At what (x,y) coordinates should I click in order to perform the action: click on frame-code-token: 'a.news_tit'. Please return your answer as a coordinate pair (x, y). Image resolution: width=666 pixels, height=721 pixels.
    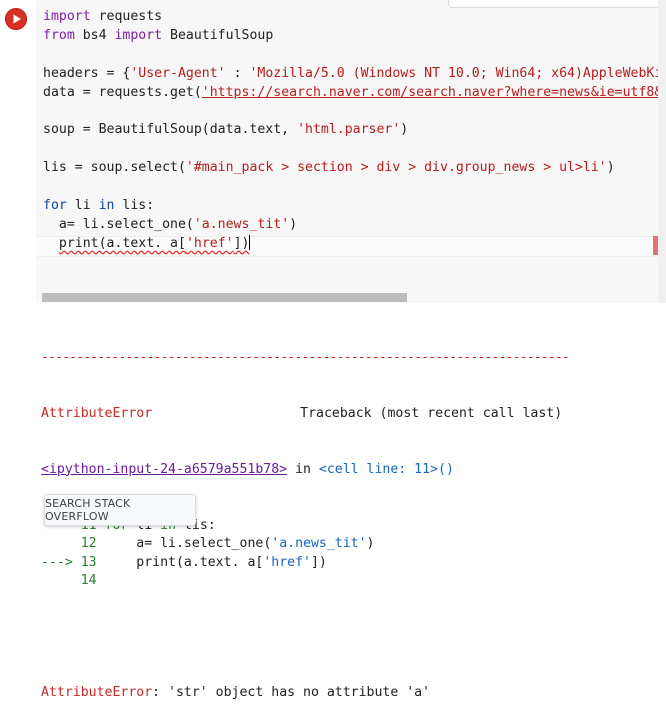
    Looking at the image, I should click on (319, 544).